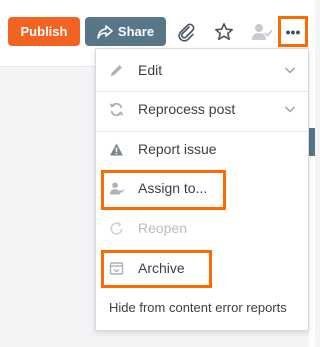 The image size is (320, 347). I want to click on share-arrow-icon, so click(105, 31).